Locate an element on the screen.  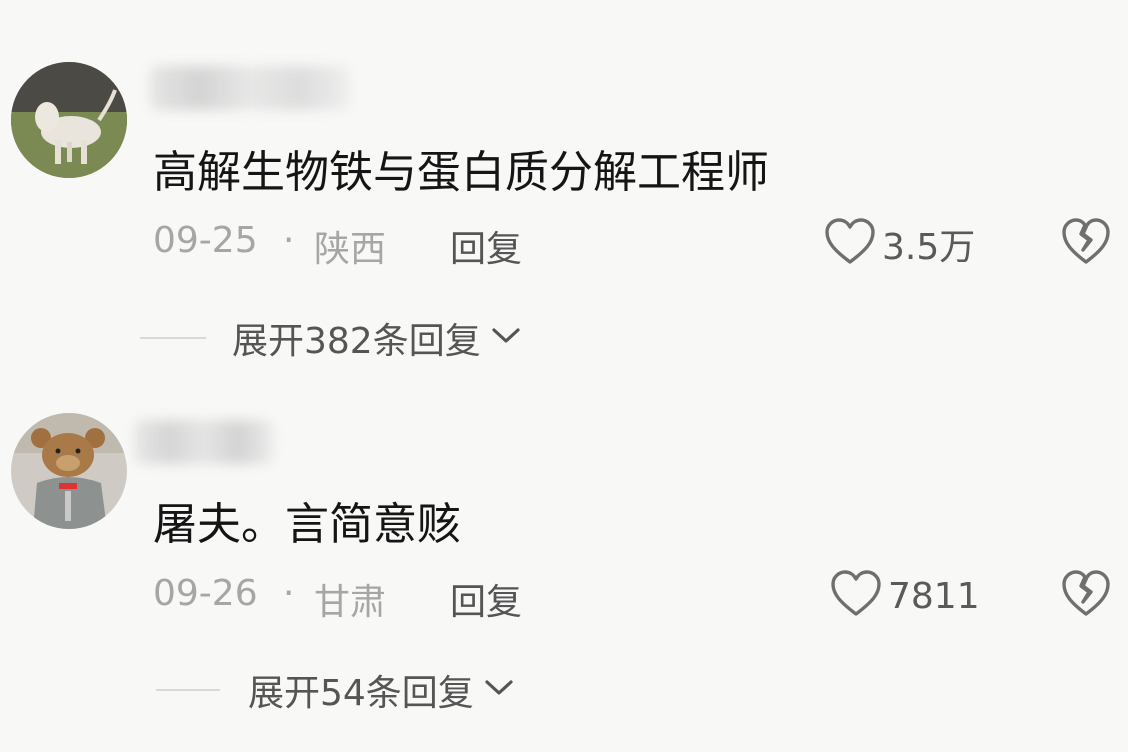
expand-replies-label: 展开382条回复 is located at coordinates (356, 341).